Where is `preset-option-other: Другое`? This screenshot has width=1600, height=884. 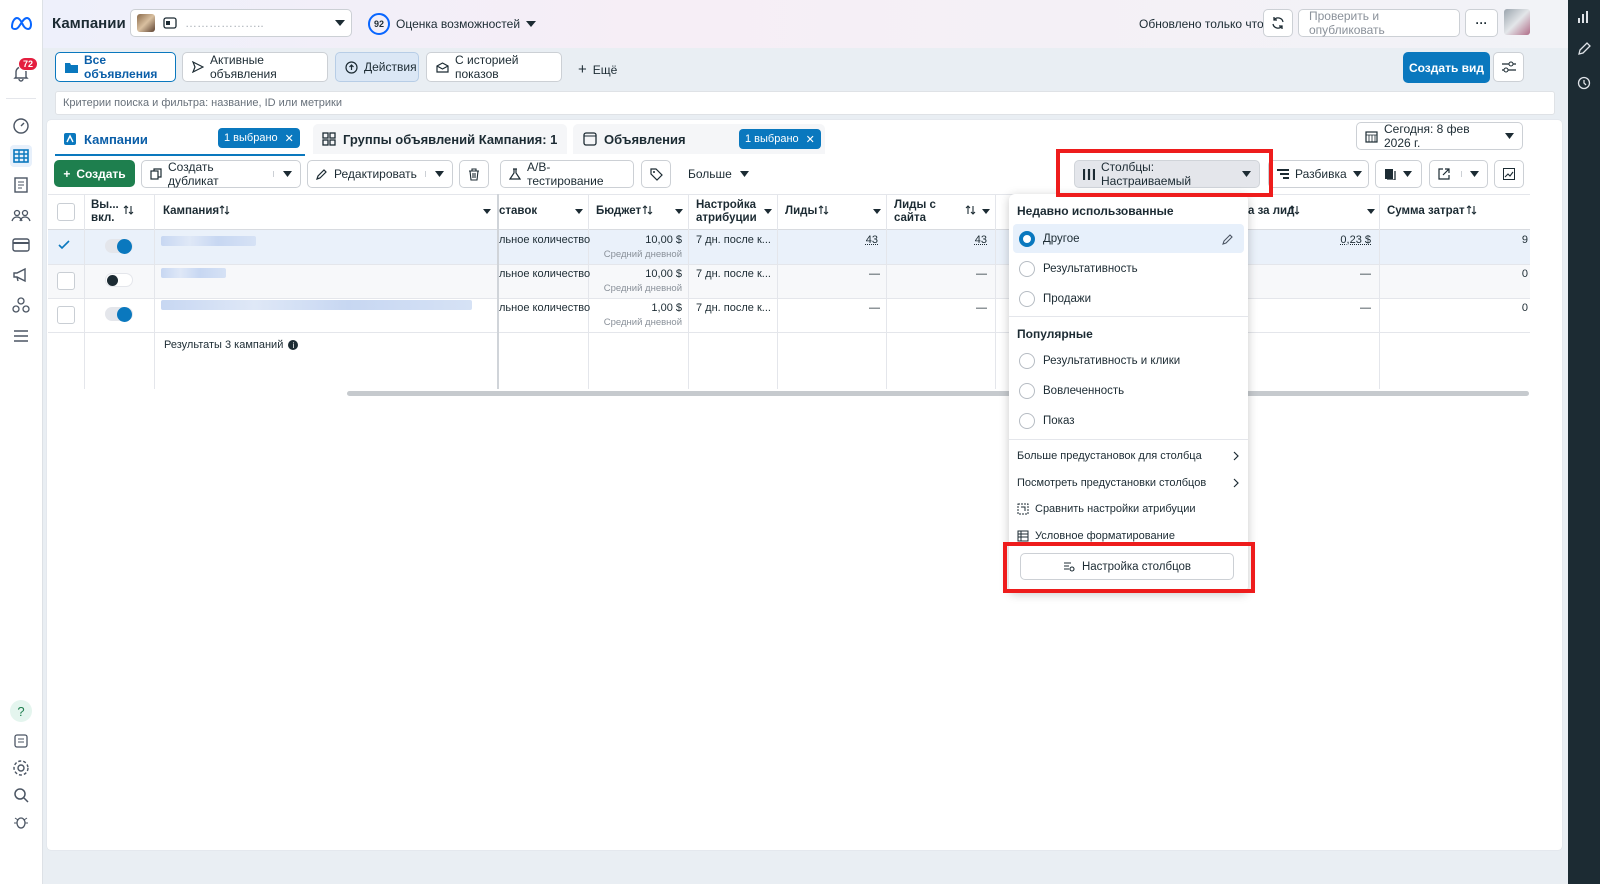 preset-option-other: Другое is located at coordinates (1128, 238).